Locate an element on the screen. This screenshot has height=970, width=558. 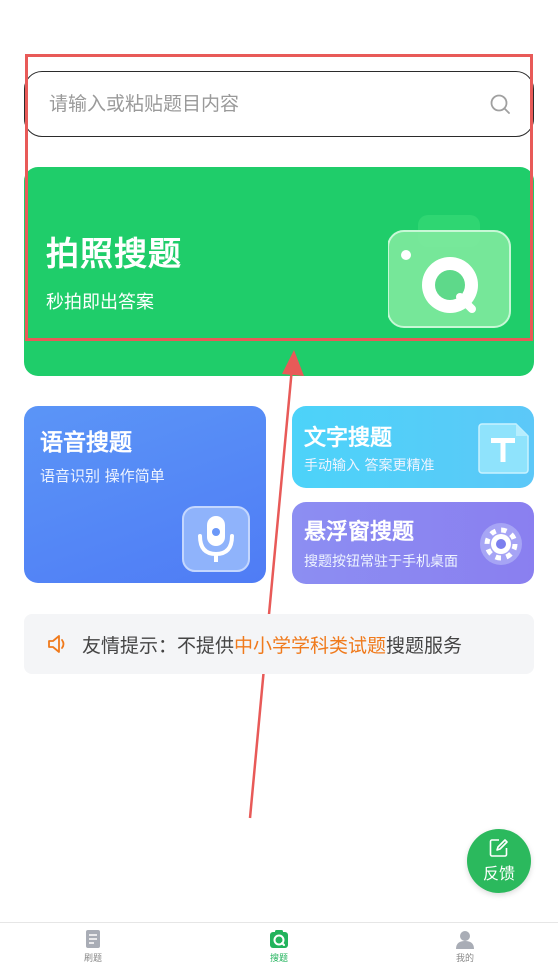
search-box is located at coordinates (279, 104).